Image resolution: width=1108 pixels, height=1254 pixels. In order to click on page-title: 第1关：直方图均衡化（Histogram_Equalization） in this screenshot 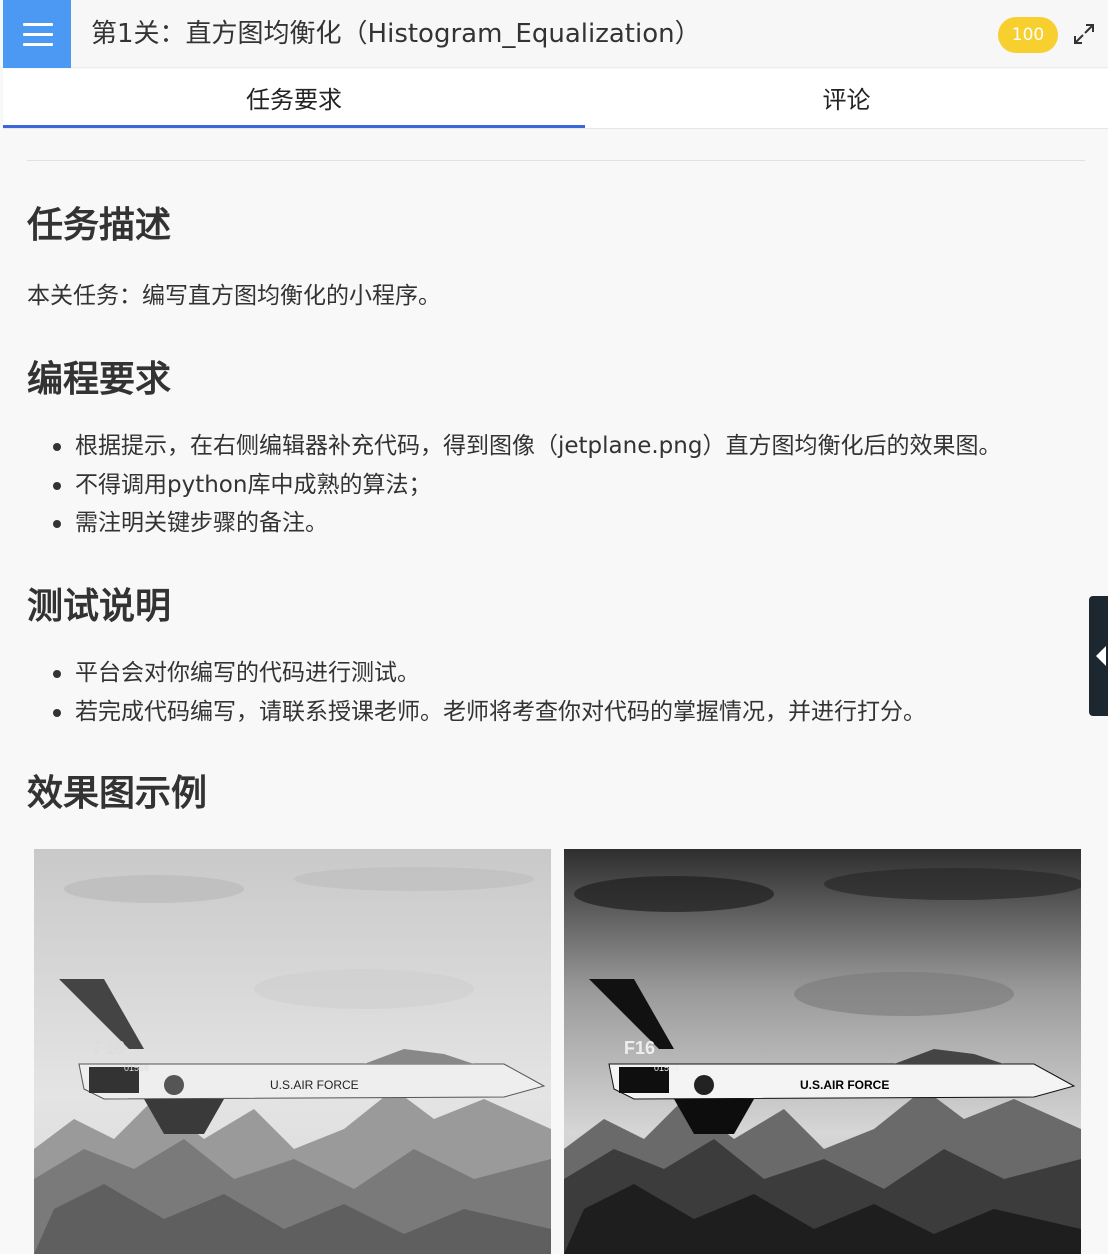, I will do `click(396, 34)`.